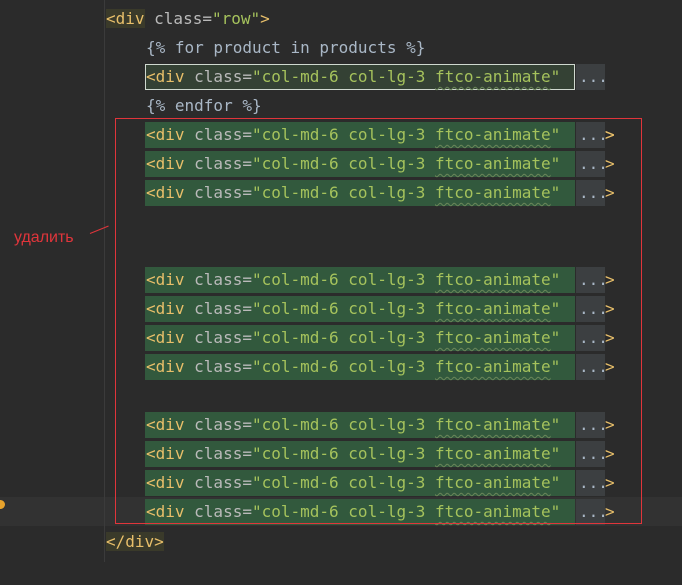  I want to click on template-endfor: {% endfor %}, so click(204, 105).